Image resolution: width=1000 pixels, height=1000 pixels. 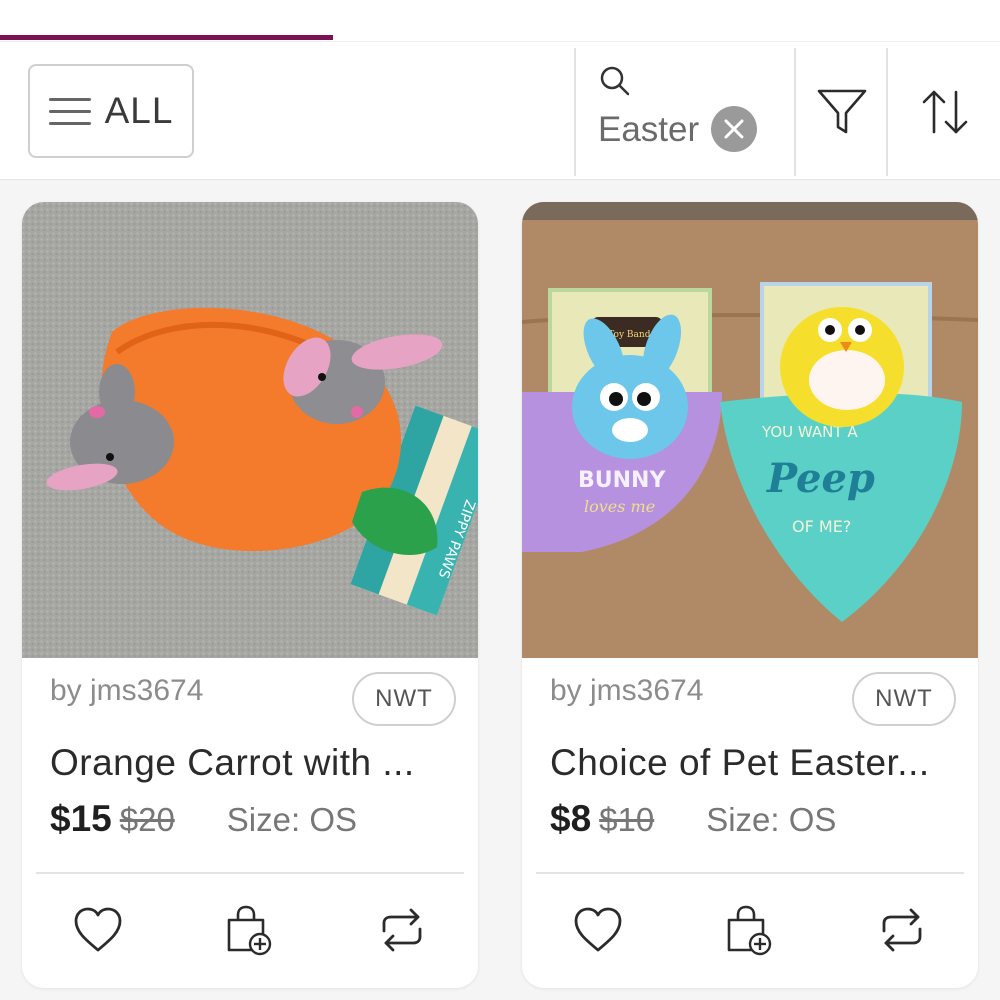 I want to click on price: $15, so click(x=81, y=818).